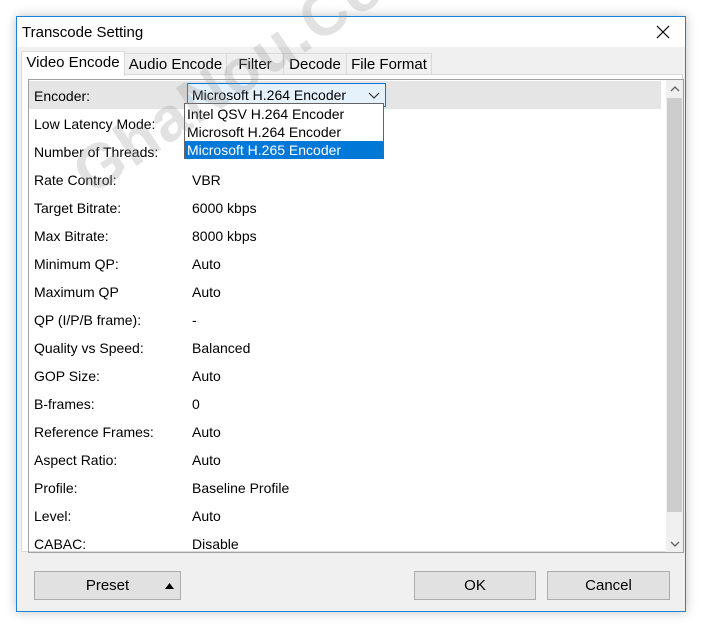 The height and width of the screenshot is (632, 708). I want to click on setting-value: 8000 kbps, so click(224, 236).